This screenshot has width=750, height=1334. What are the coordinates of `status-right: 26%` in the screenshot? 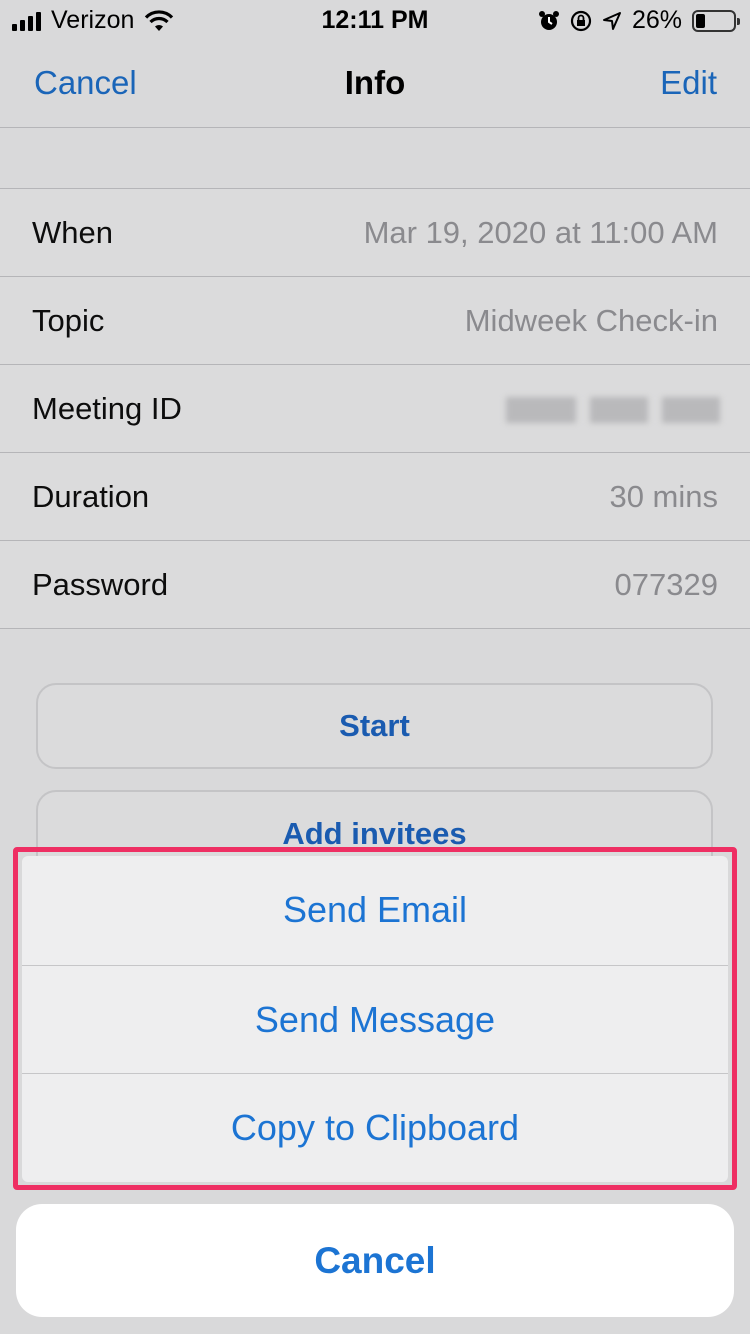 It's located at (639, 20).